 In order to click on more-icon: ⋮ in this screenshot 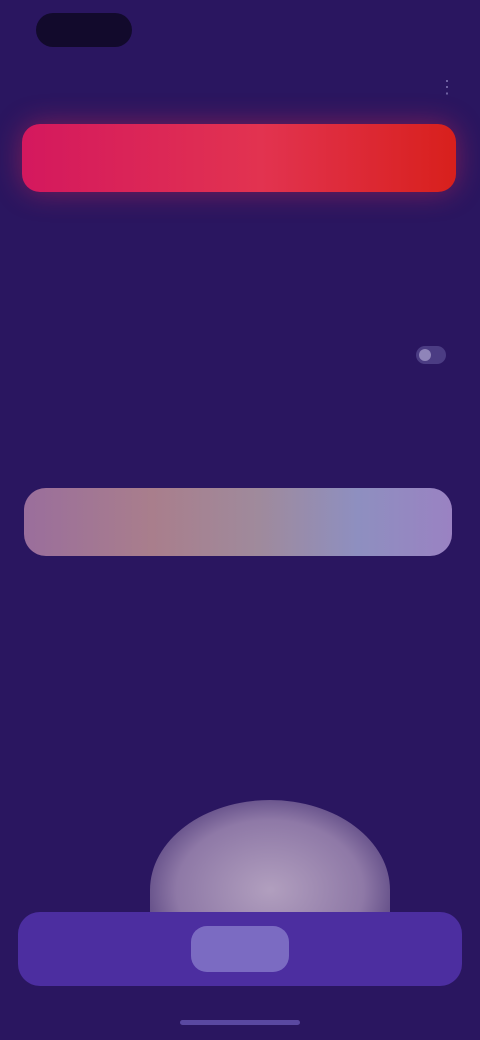, I will do `click(447, 87)`.